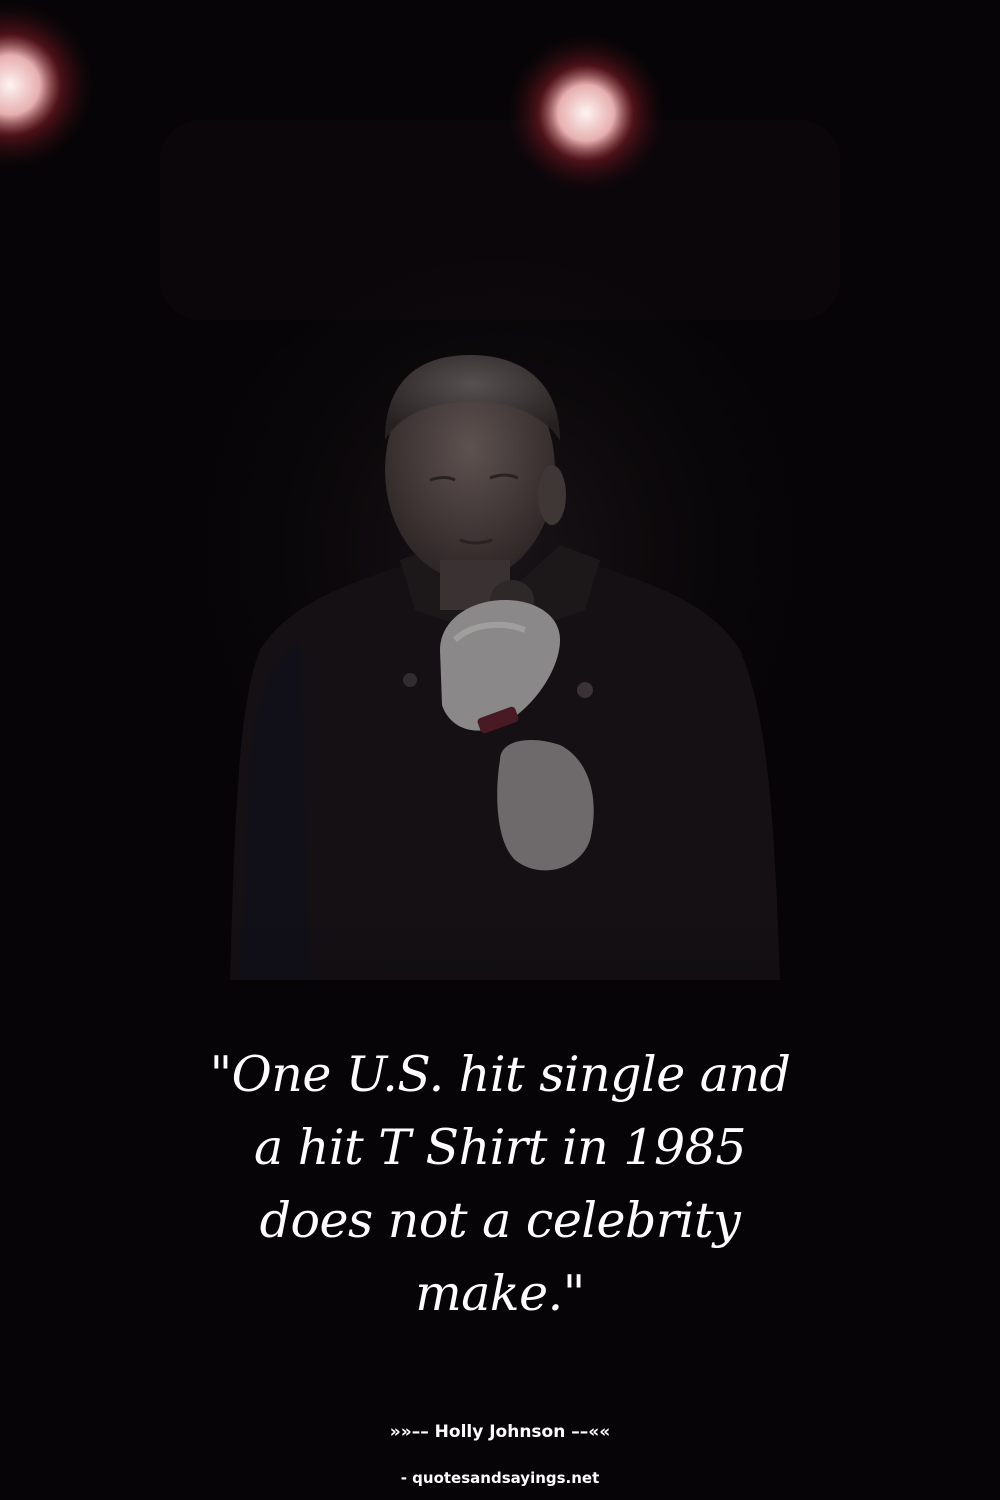 The width and height of the screenshot is (1000, 1500). Describe the element at coordinates (500, 1478) in the screenshot. I see `source-credit: - quotesandsayings.net` at that location.